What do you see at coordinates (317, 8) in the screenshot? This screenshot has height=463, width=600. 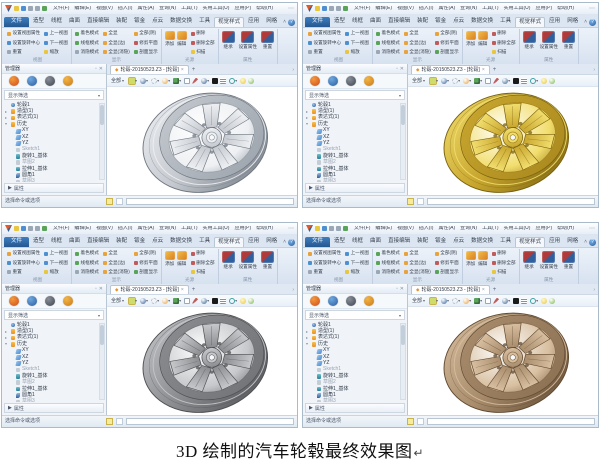 I see `open-icon` at bounding box center [317, 8].